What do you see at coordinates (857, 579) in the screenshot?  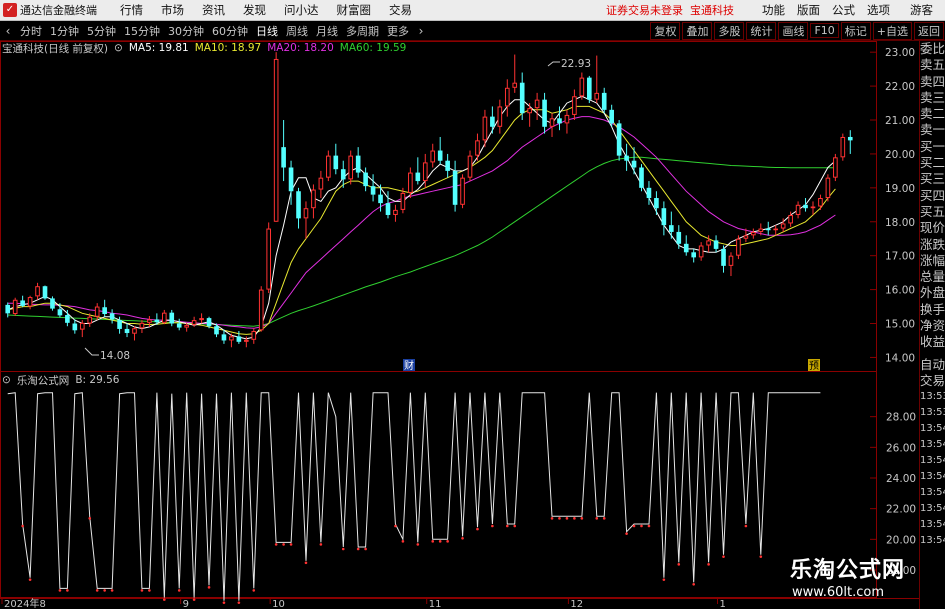 I see `watermark: 乐淘公式网 www.60lt.com` at bounding box center [857, 579].